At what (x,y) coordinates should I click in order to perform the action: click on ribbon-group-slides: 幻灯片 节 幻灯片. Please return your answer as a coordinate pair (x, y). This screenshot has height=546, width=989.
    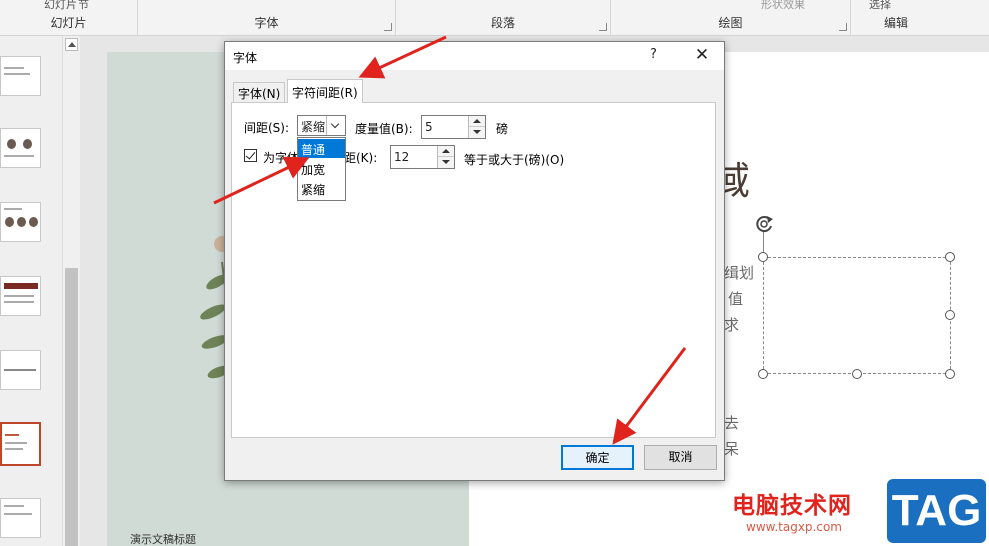
    Looking at the image, I should click on (69, 17).